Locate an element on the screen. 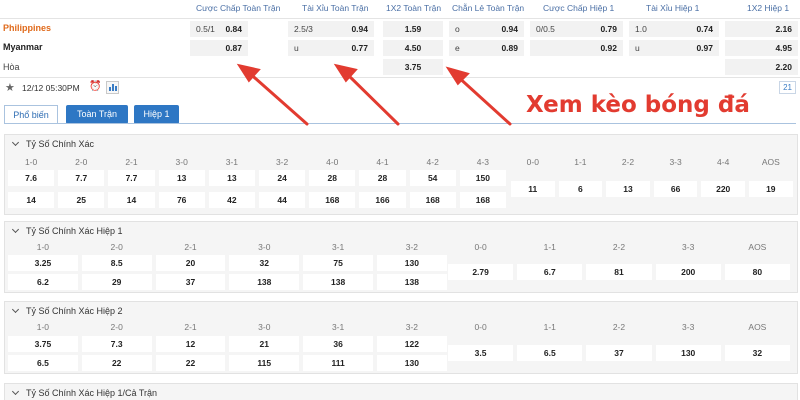 The width and height of the screenshot is (800, 400). odds-cell: 1.0 0.74 is located at coordinates (674, 29).